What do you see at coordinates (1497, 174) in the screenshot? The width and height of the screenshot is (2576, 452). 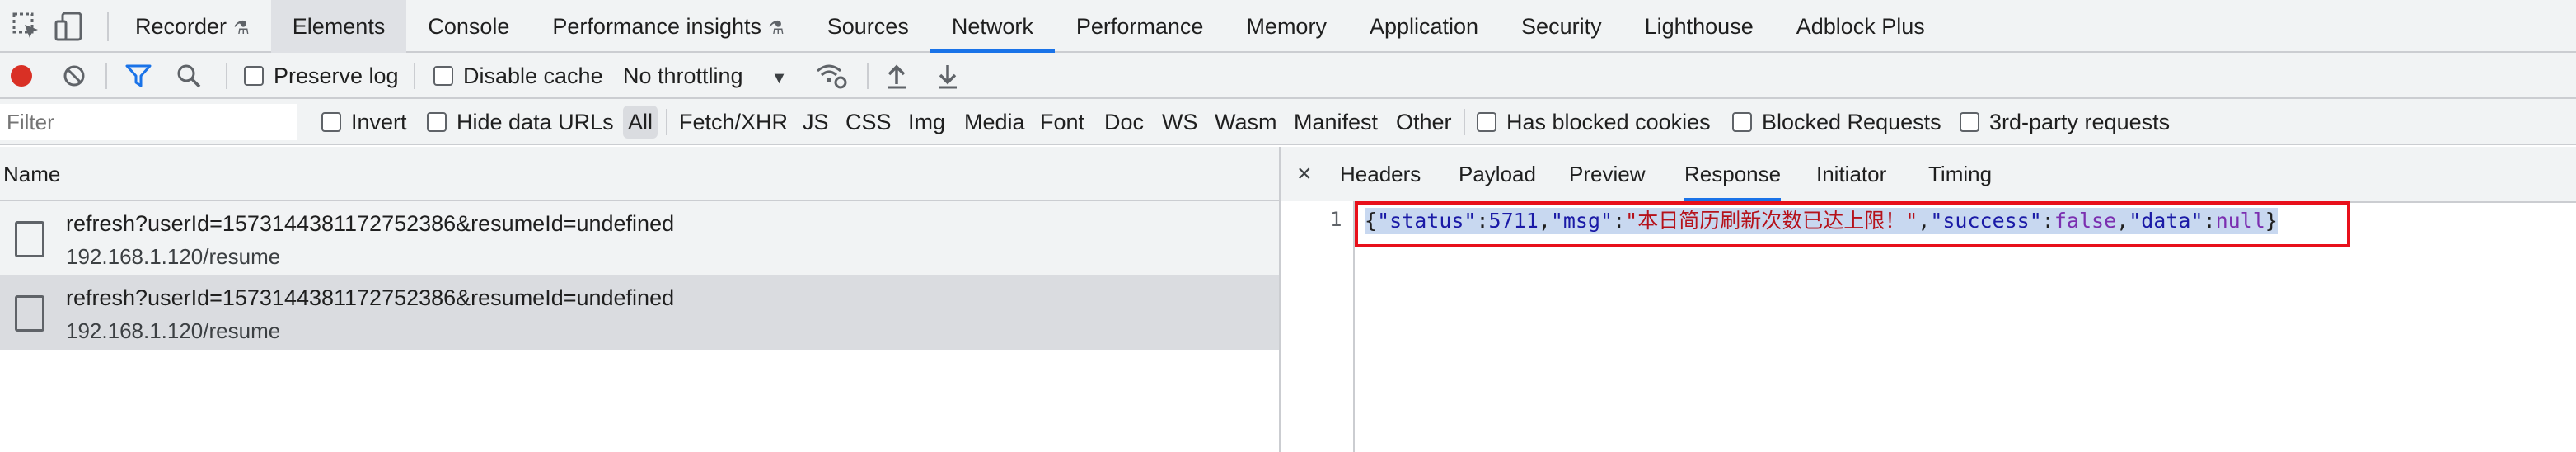 I see `tab-payload: Payload` at bounding box center [1497, 174].